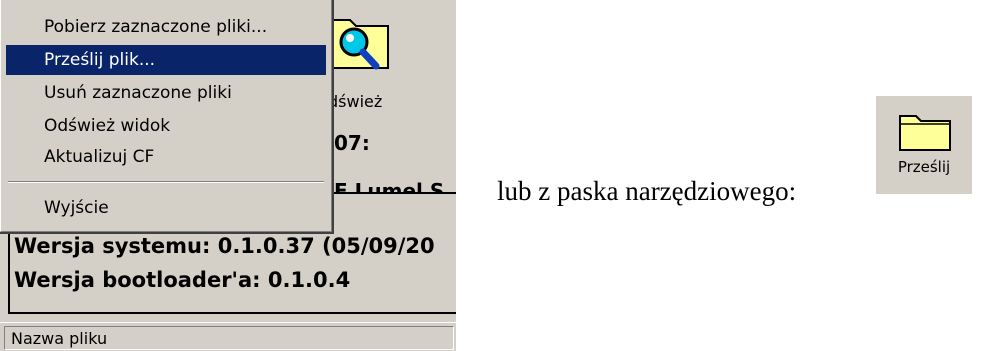 The image size is (983, 351). I want to click on menu-separator, so click(166, 182).